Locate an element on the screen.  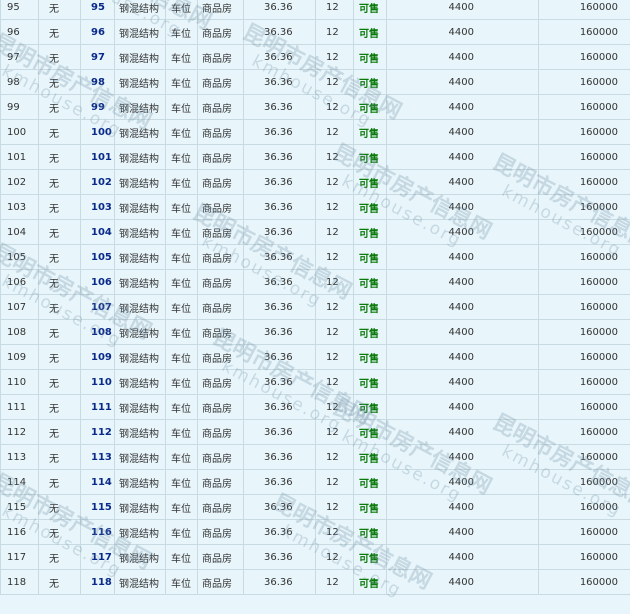
room-number-cell: 112 is located at coordinates (97, 432).